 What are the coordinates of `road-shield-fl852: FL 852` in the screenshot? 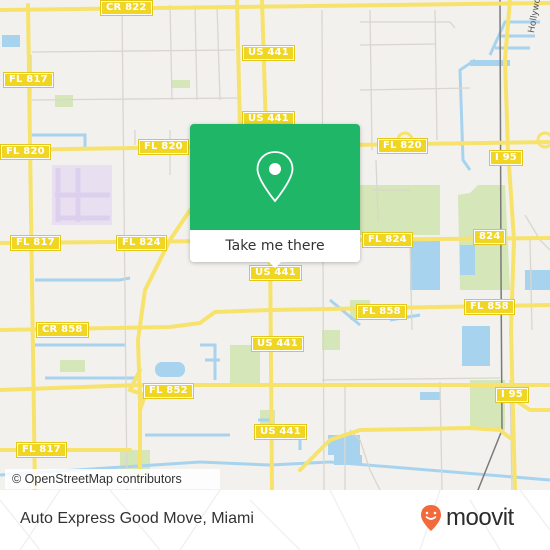 It's located at (168, 391).